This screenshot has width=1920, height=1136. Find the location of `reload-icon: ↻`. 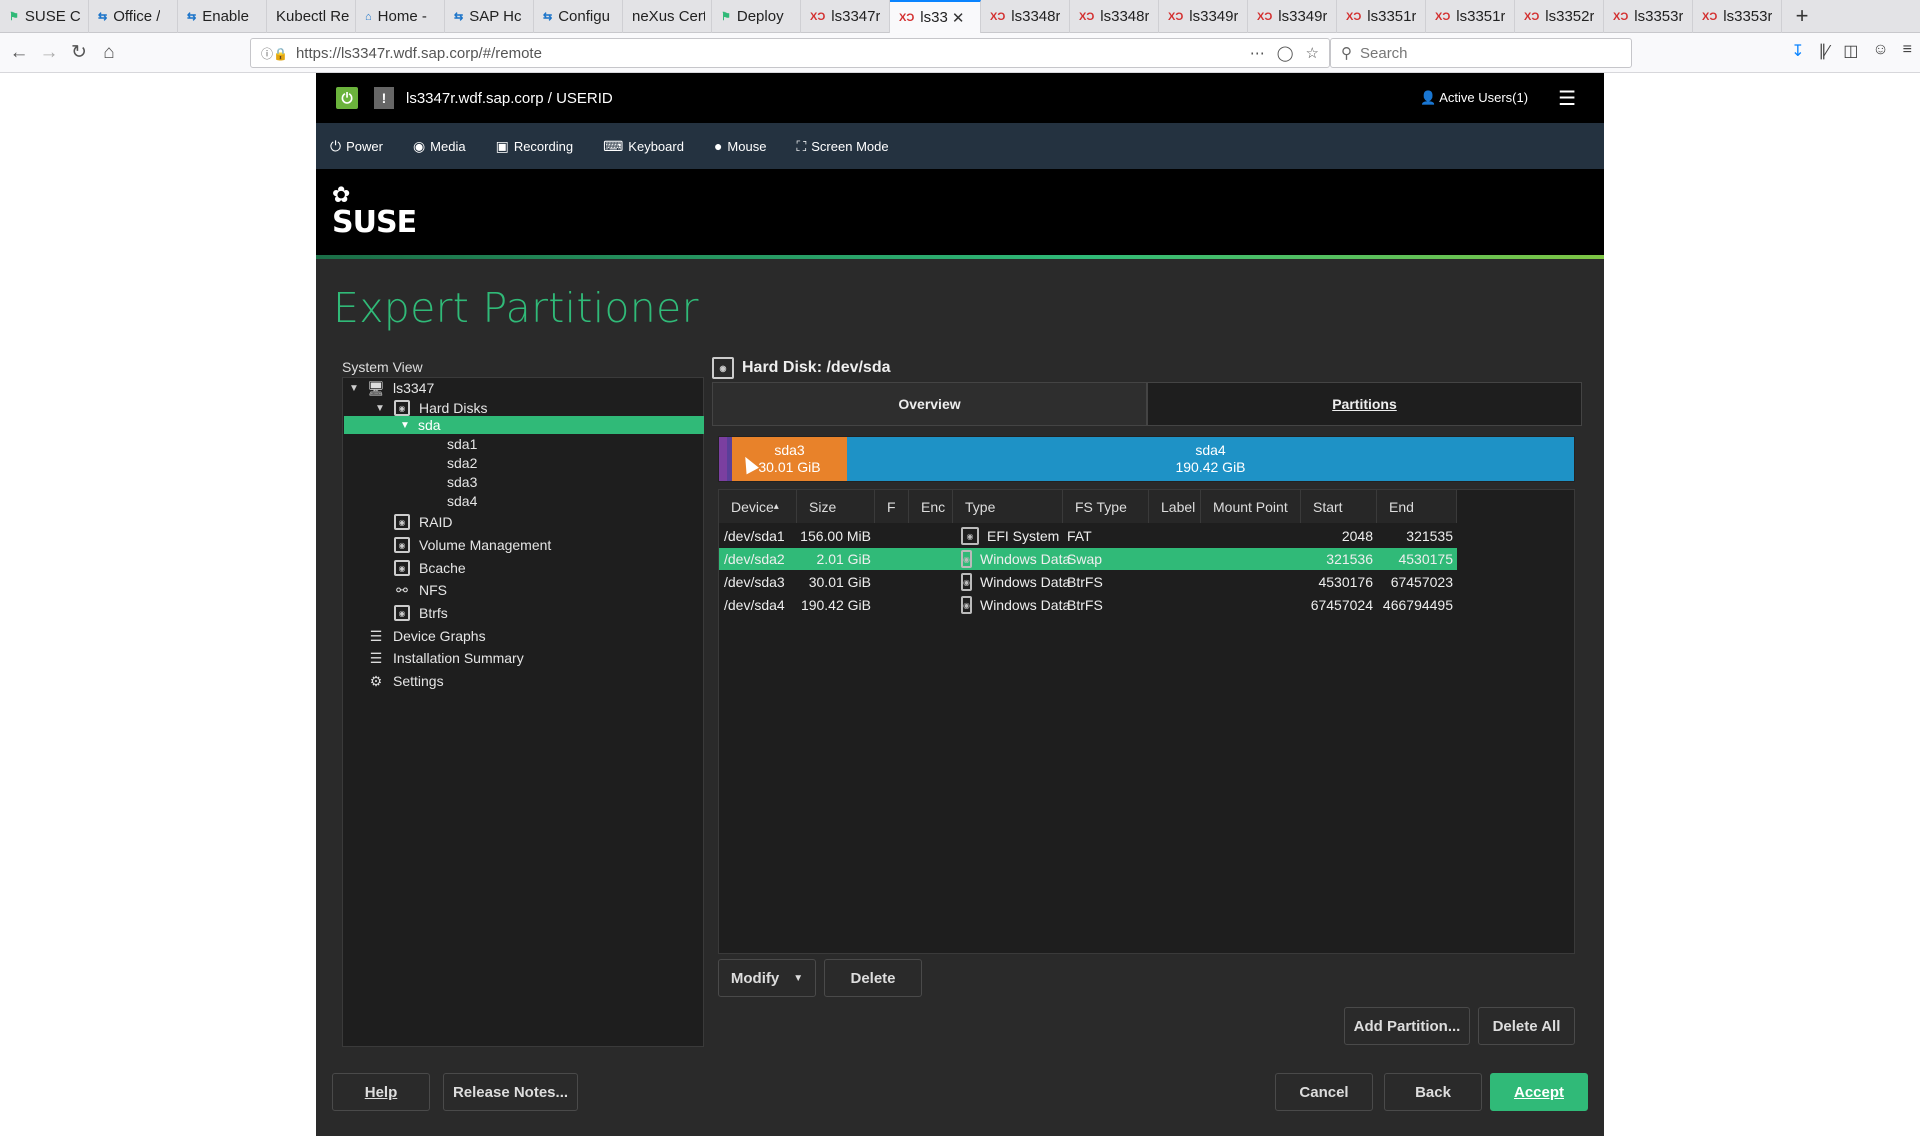

reload-icon: ↻ is located at coordinates (79, 53).